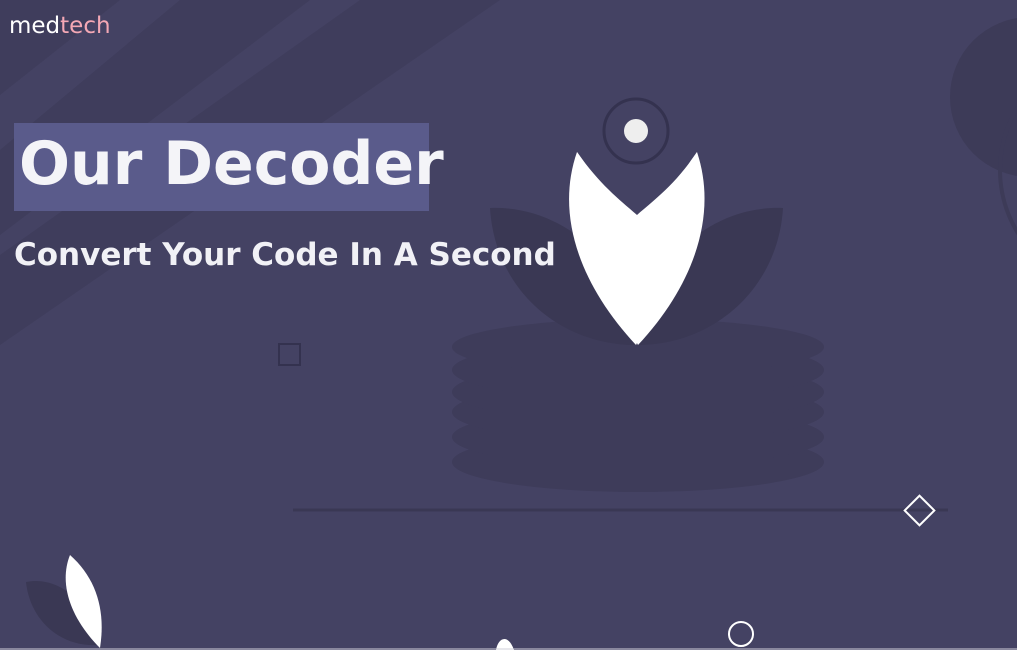 Image resolution: width=1017 pixels, height=650 pixels. What do you see at coordinates (505, 644) in the screenshot?
I see `drop-shape` at bounding box center [505, 644].